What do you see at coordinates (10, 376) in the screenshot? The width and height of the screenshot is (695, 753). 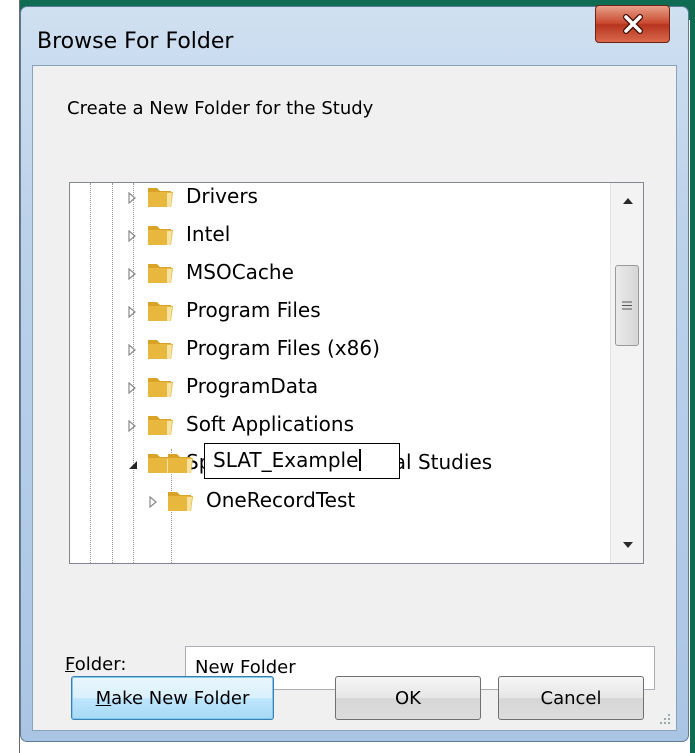 I see `background-strip` at bounding box center [10, 376].